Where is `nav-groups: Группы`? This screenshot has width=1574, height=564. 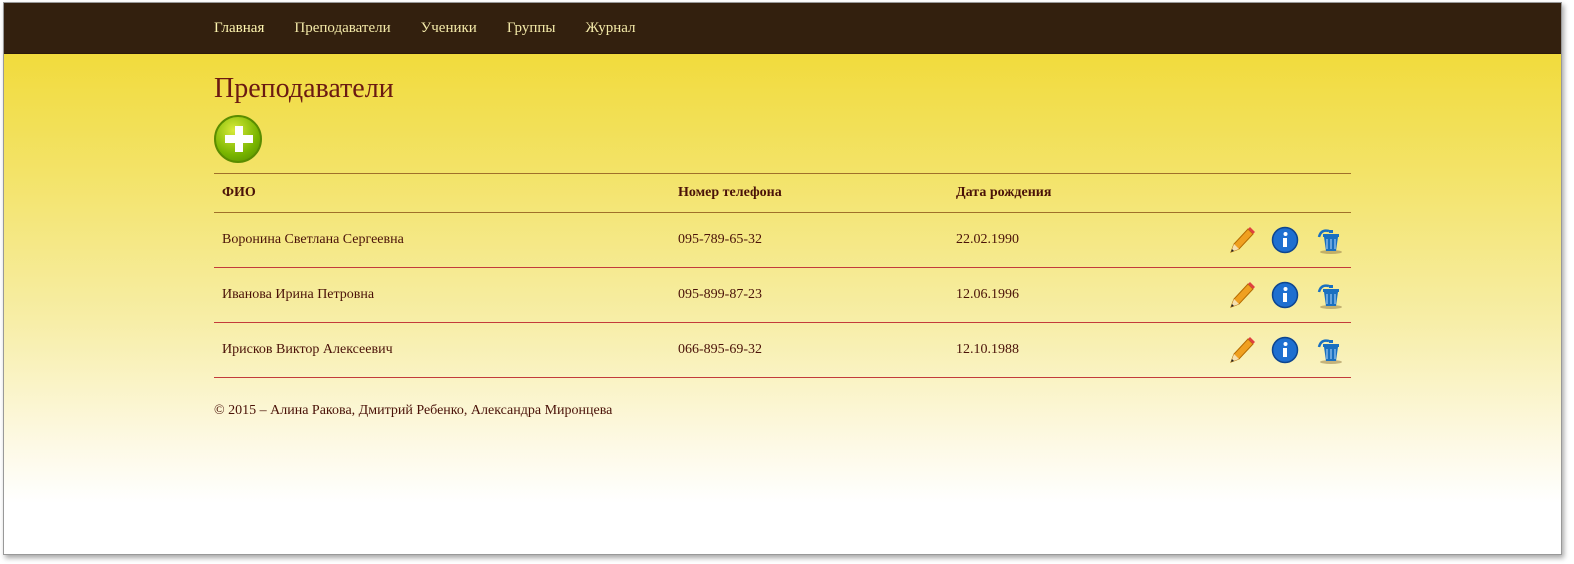 nav-groups: Группы is located at coordinates (531, 28).